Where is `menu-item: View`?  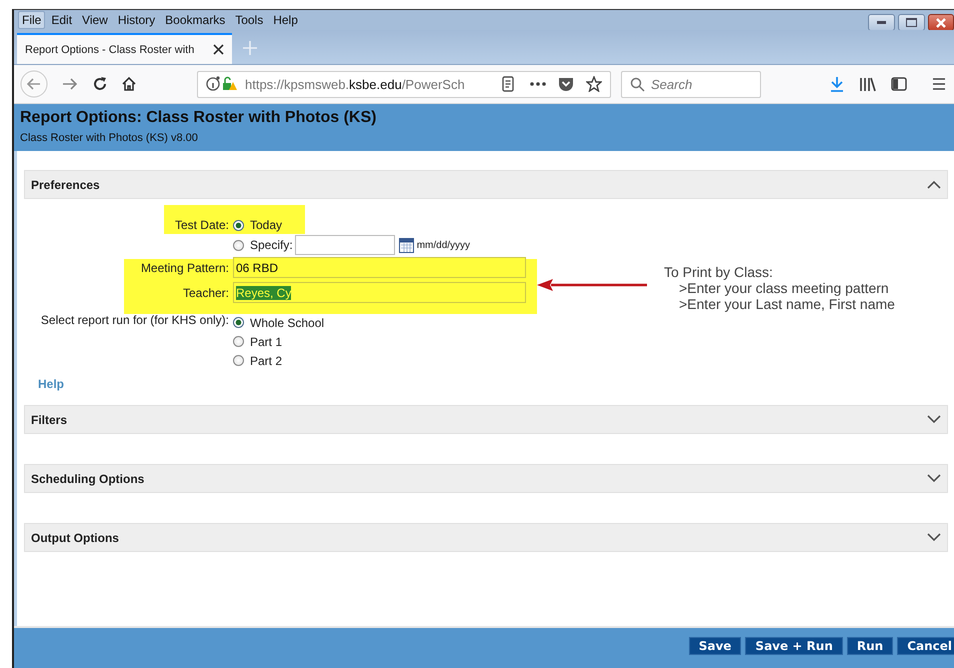
menu-item: View is located at coordinates (95, 20).